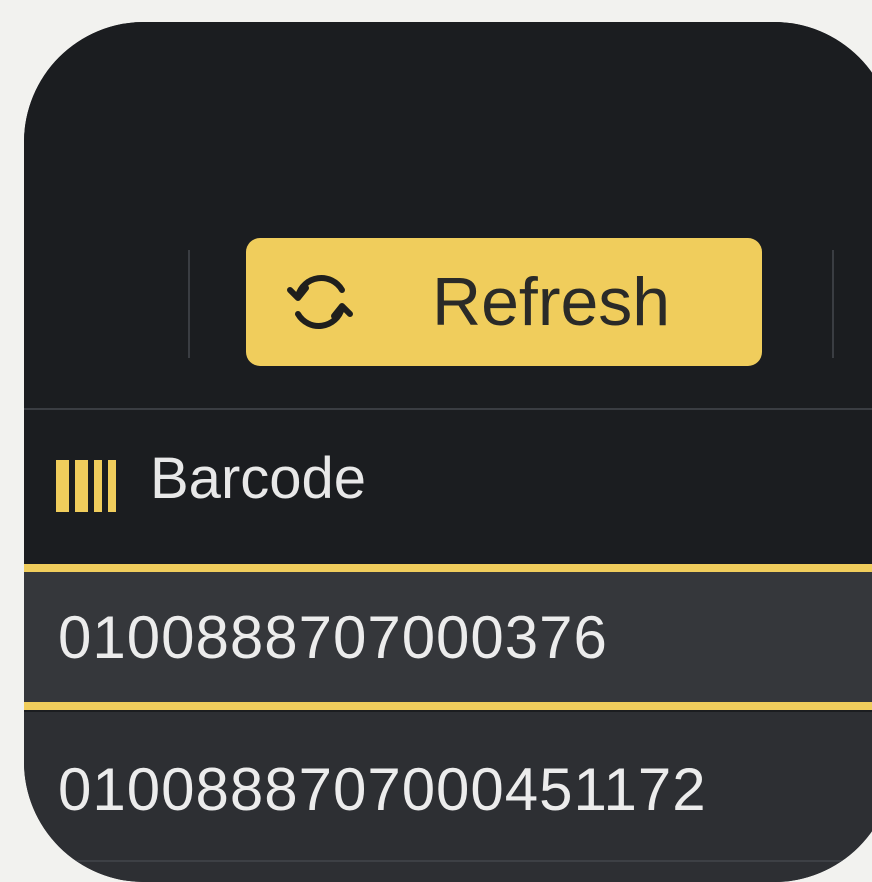 Image resolution: width=872 pixels, height=882 pixels. I want to click on barcode-icon, so click(86, 486).